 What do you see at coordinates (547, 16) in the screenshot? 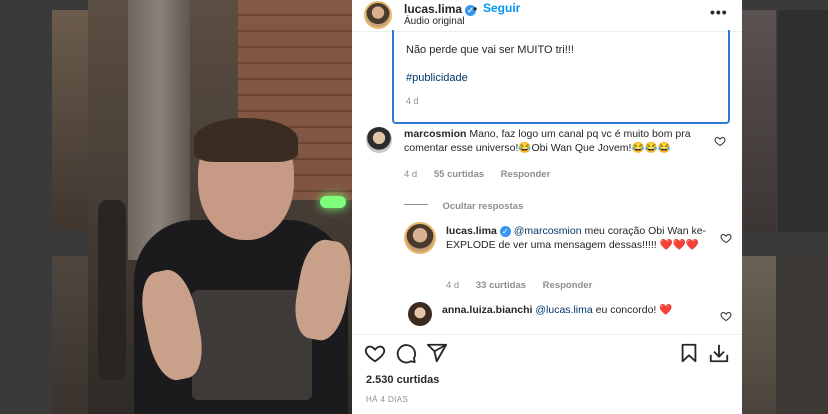
I see `post-header: lucas.lima ✓ • Seguir Áudio original •••` at bounding box center [547, 16].